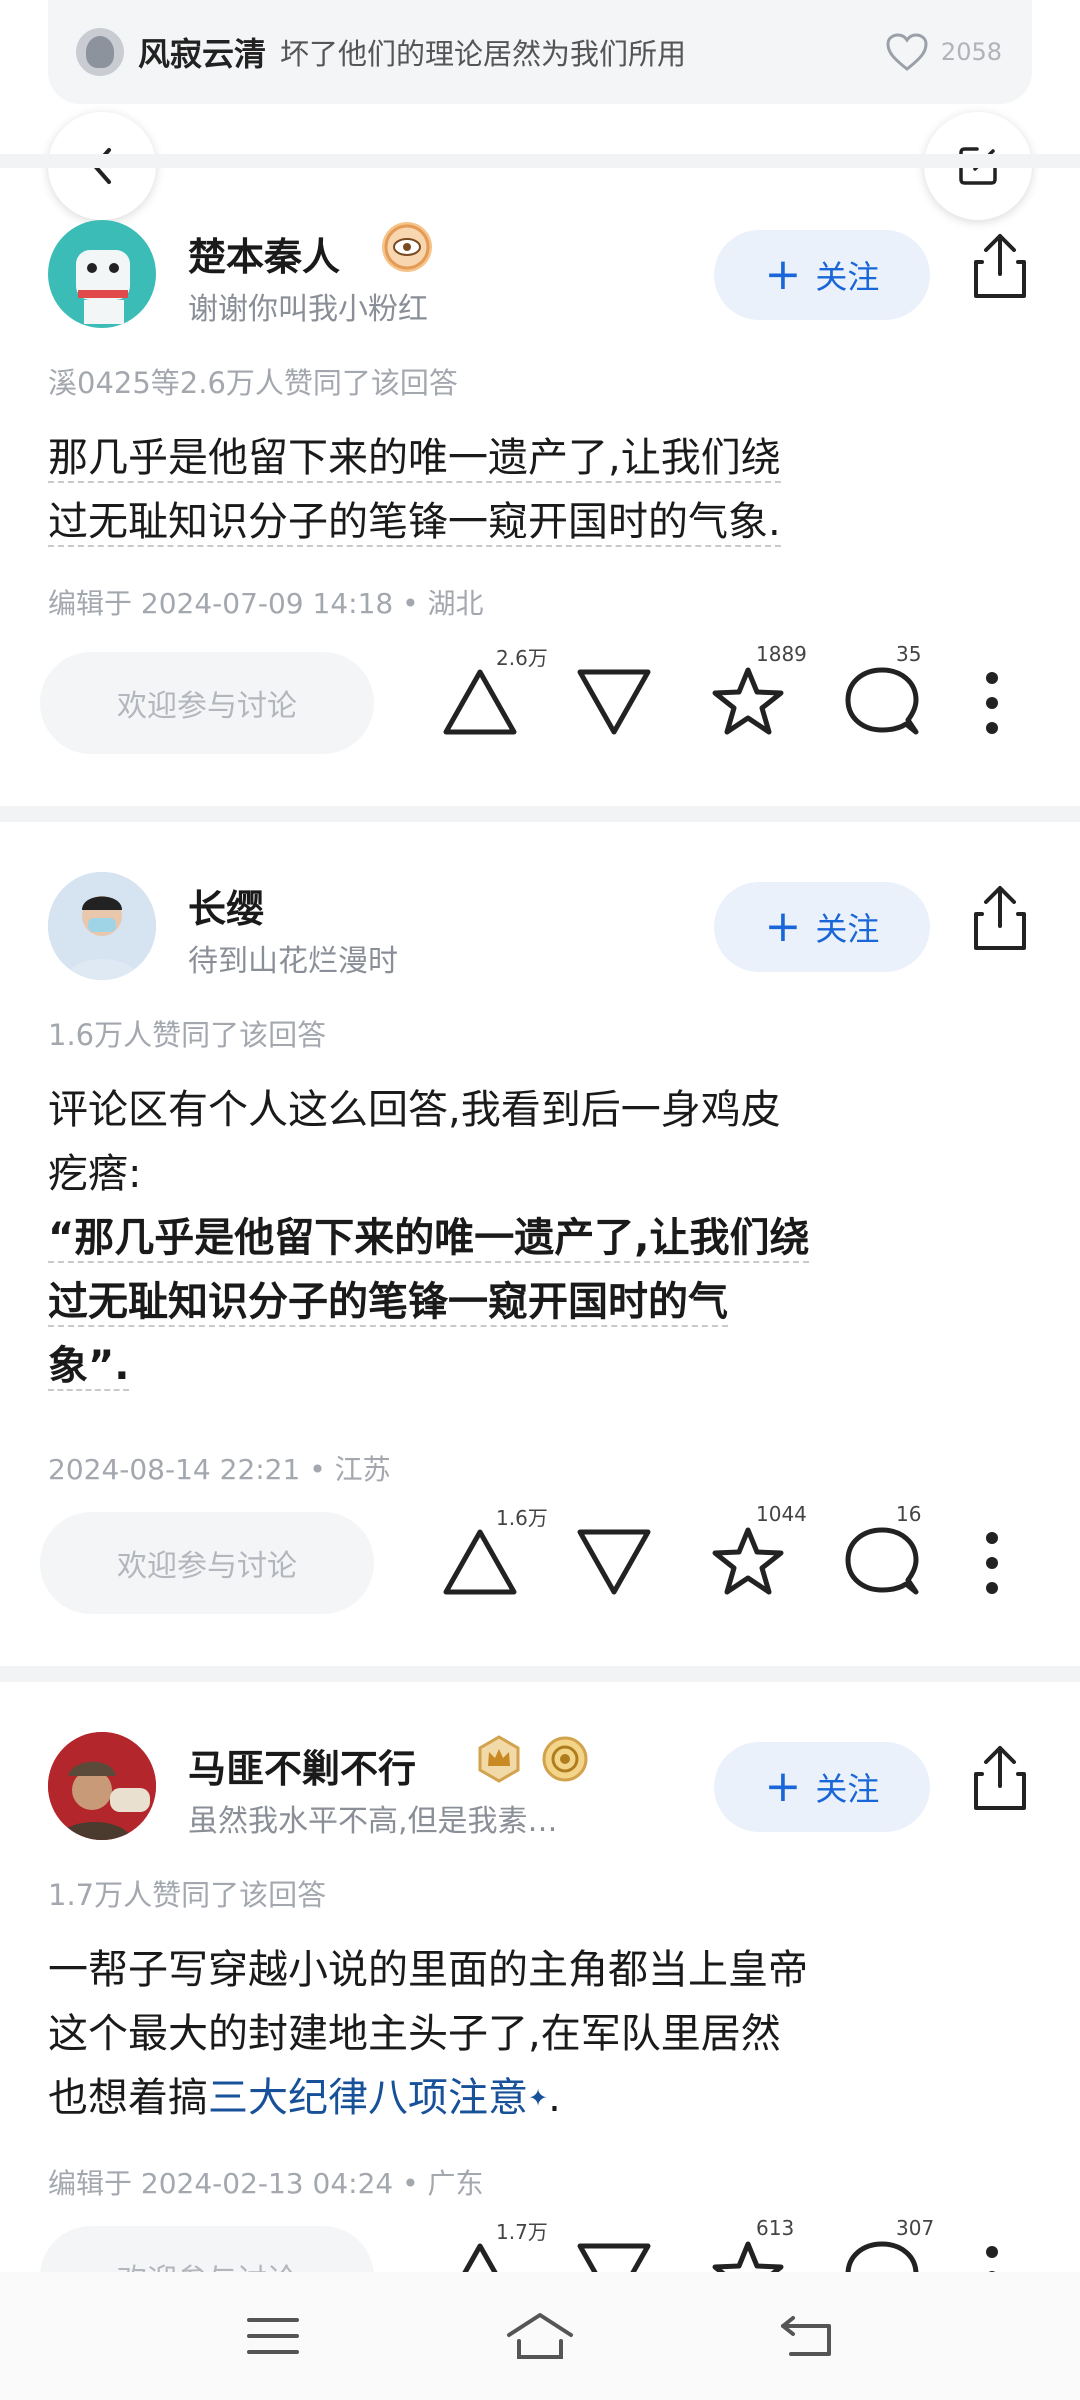 This screenshot has width=1080, height=2400. What do you see at coordinates (202, 54) in the screenshot?
I see `commenter-name: 风寂云清` at bounding box center [202, 54].